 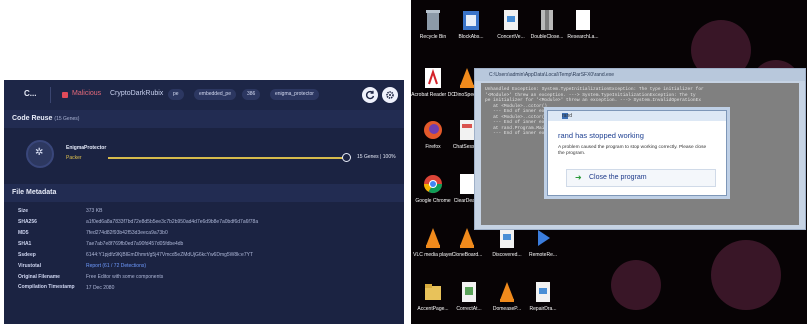 I want to click on file-icon, so click(x=471, y=20).